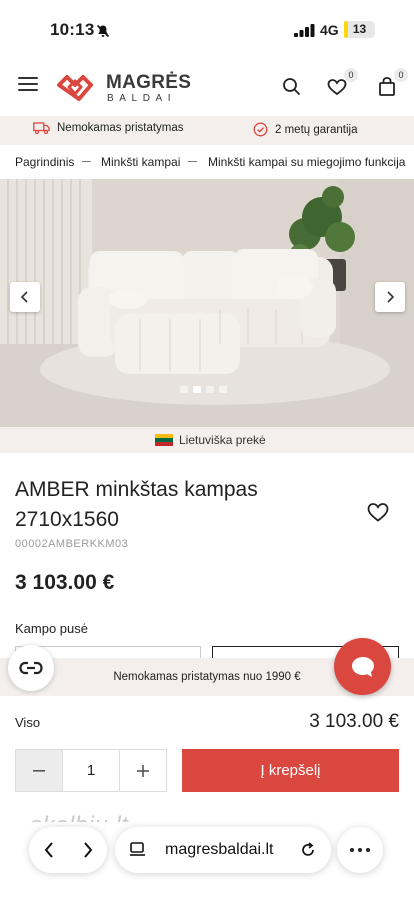 Image resolution: width=414 pixels, height=900 pixels. Describe the element at coordinates (149, 82) in the screenshot. I see `logo-title: MAGRĖS` at that location.